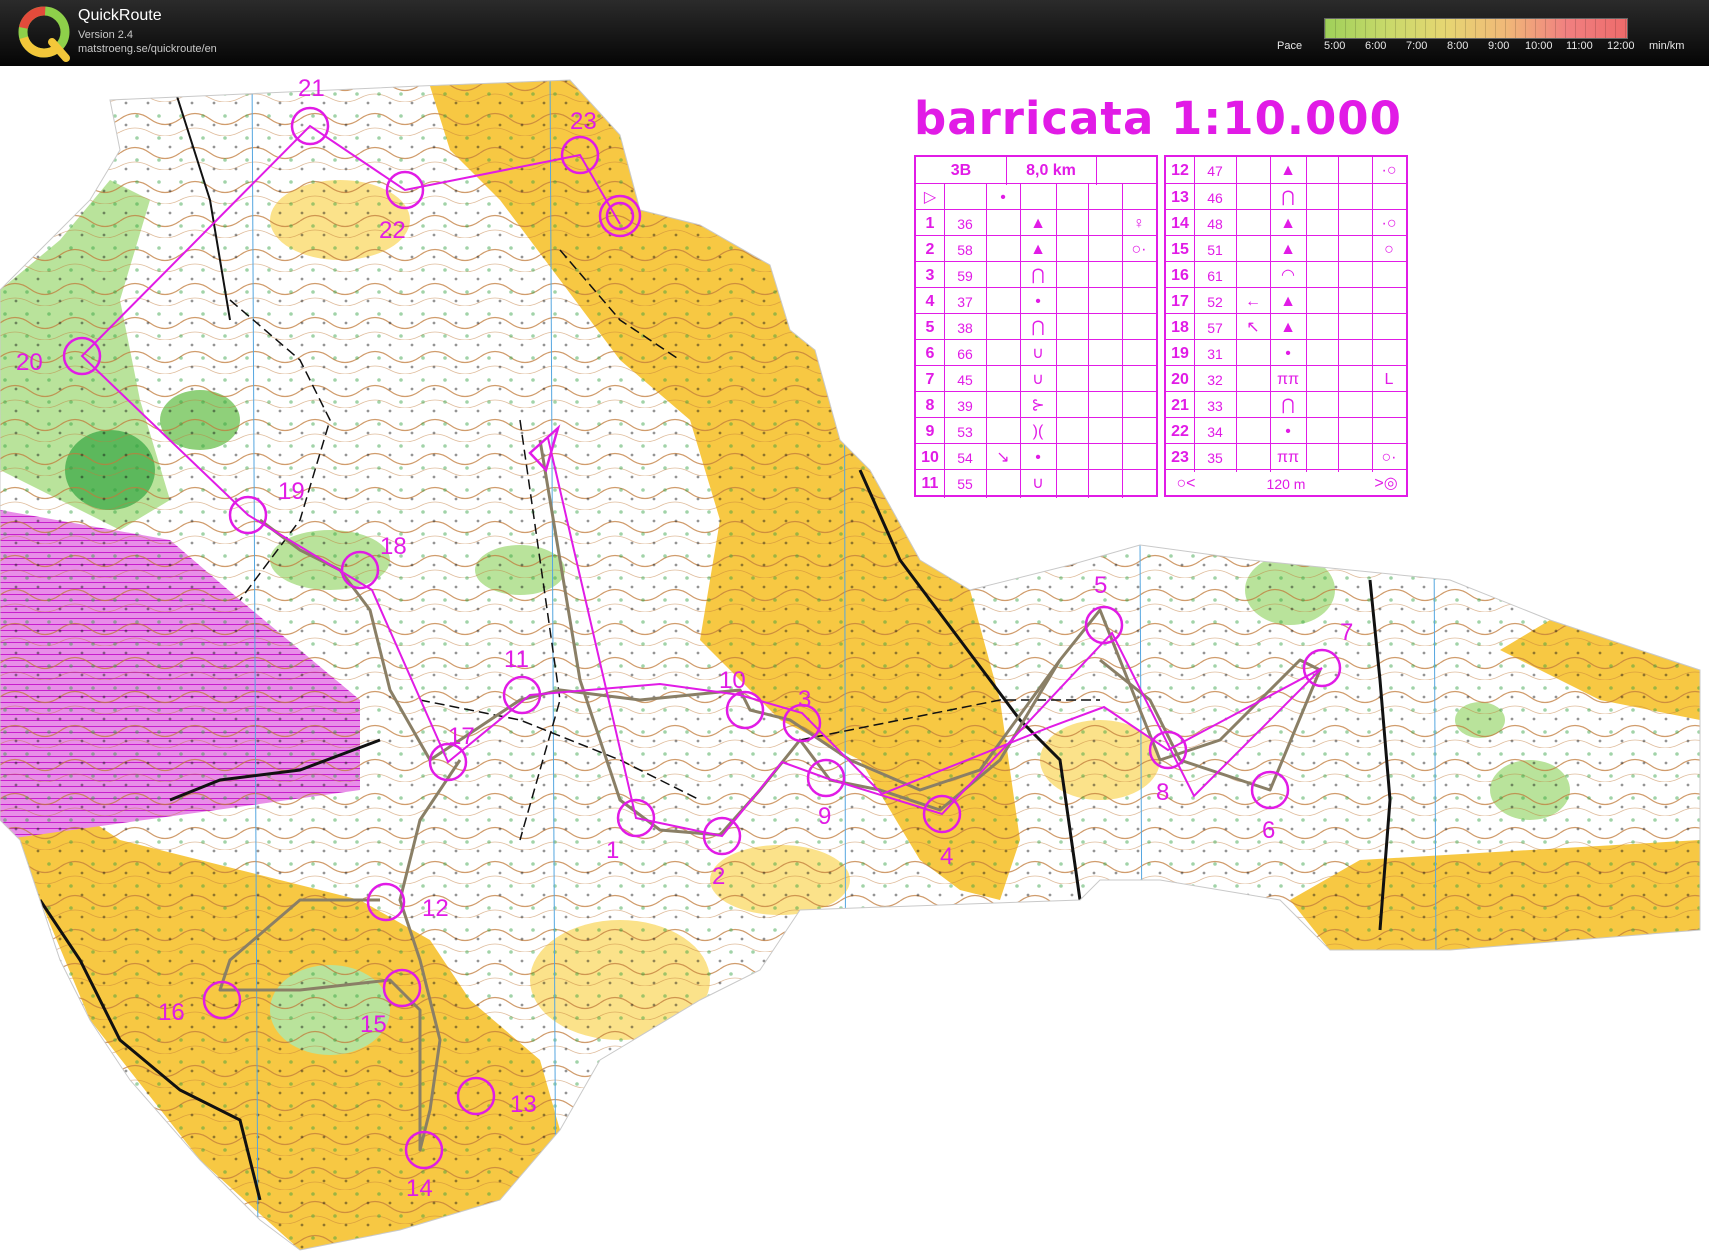 The height and width of the screenshot is (1254, 1709). Describe the element at coordinates (311, 88) in the screenshot. I see `control-number: 21` at that location.